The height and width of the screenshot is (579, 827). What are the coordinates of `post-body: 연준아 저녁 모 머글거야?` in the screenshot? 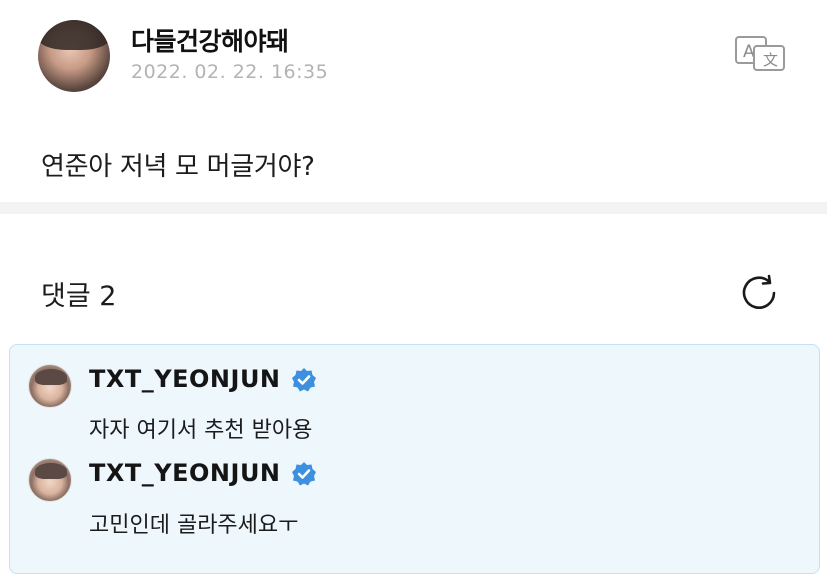 It's located at (178, 167).